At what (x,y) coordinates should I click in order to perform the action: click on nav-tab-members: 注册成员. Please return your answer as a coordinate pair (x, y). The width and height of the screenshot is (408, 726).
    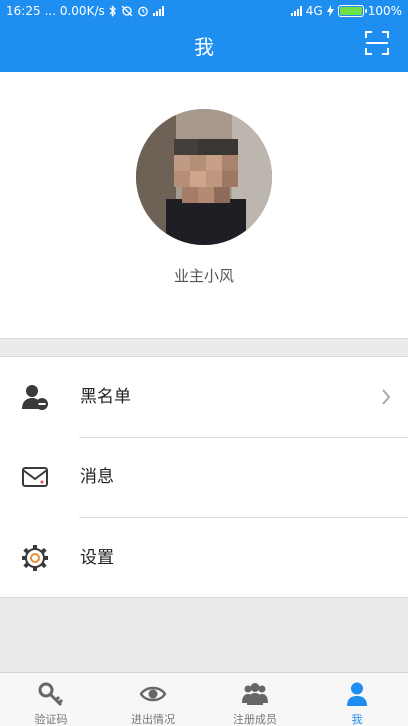
    Looking at the image, I should click on (255, 699).